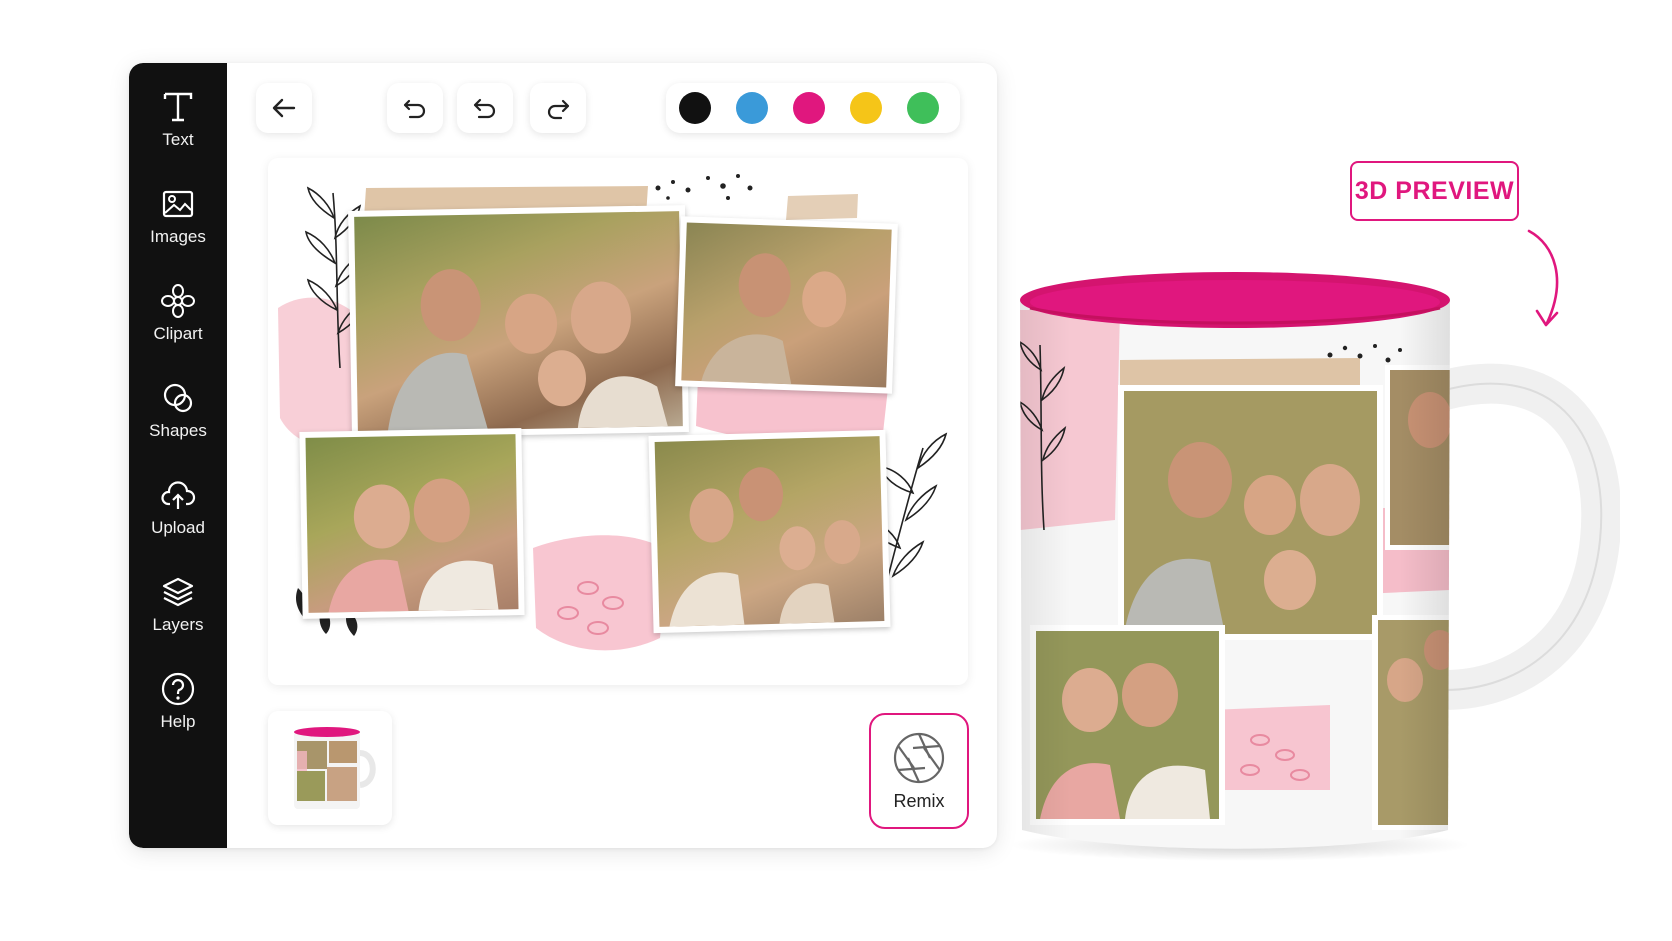  Describe the element at coordinates (335, 768) in the screenshot. I see `mug-thumbnail-image` at that location.